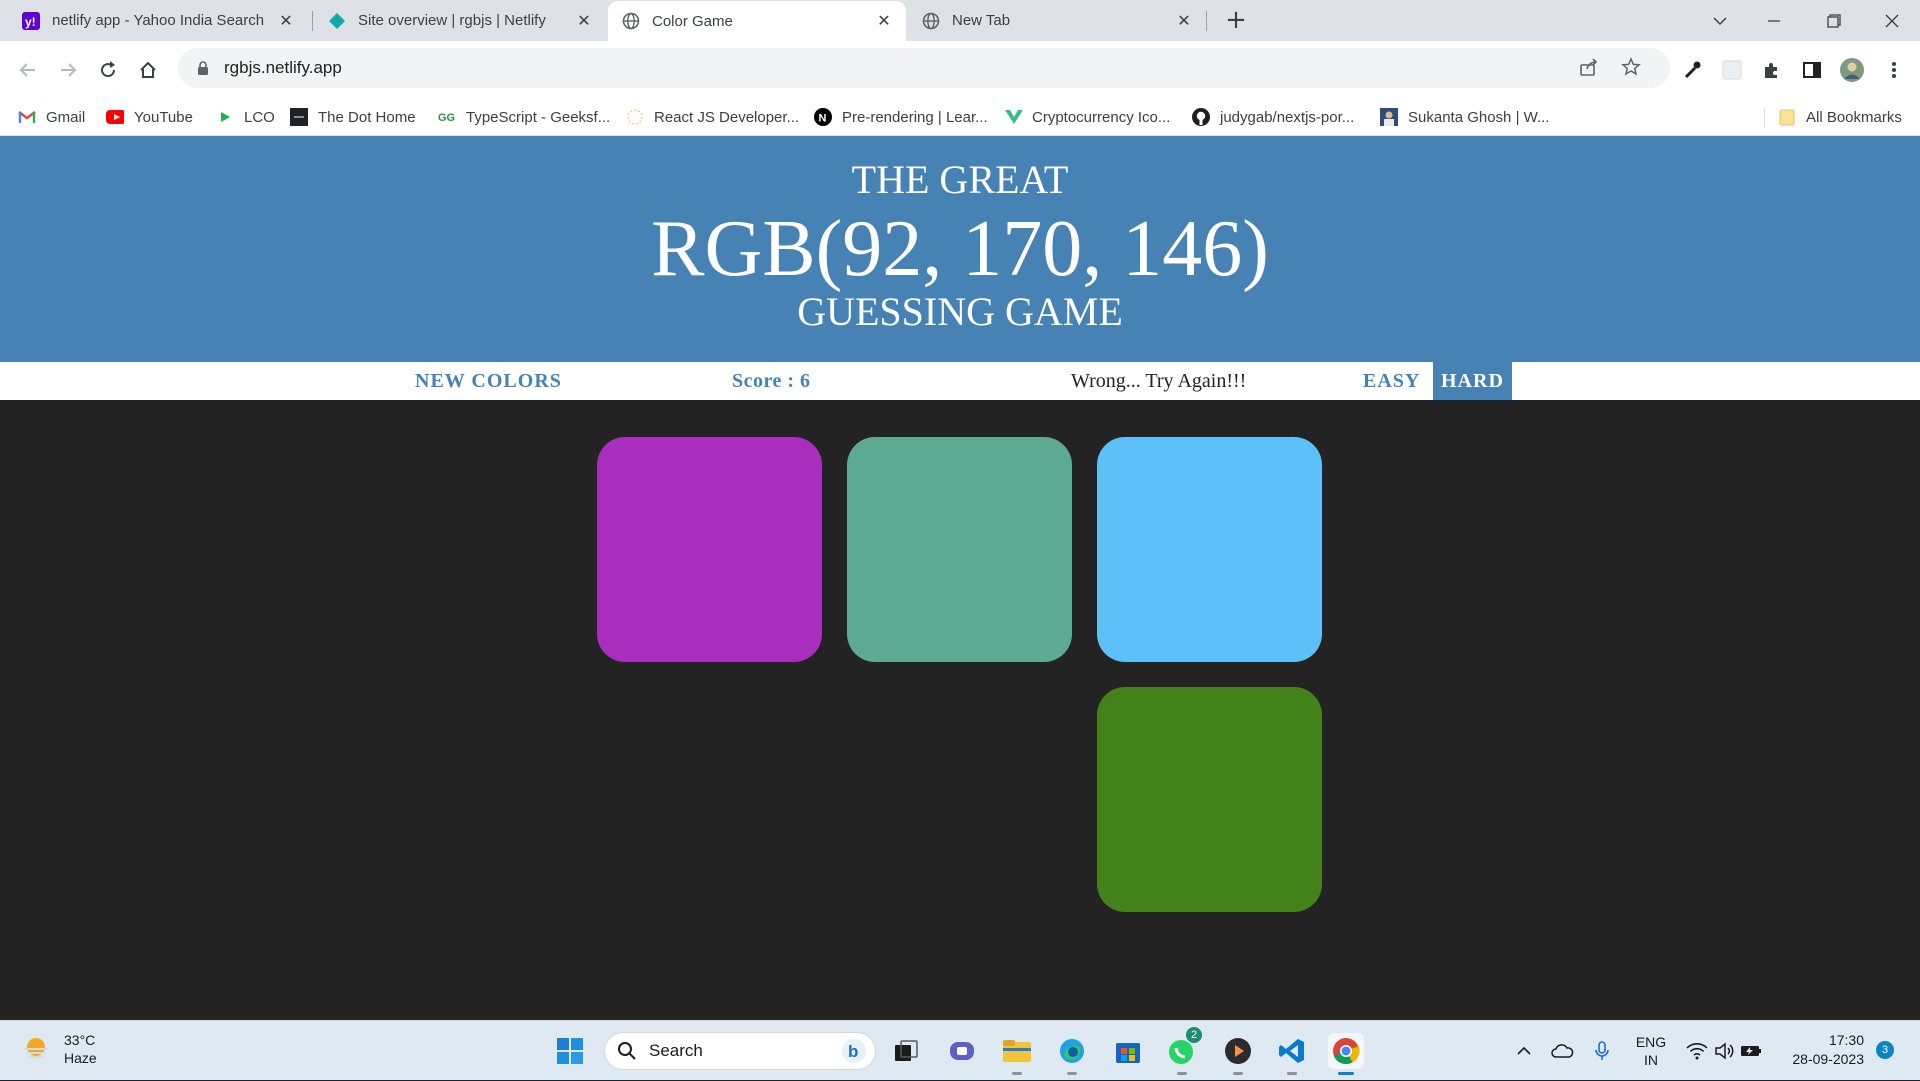 The image size is (1920, 1081). What do you see at coordinates (115, 117) in the screenshot?
I see `youtube-icon` at bounding box center [115, 117].